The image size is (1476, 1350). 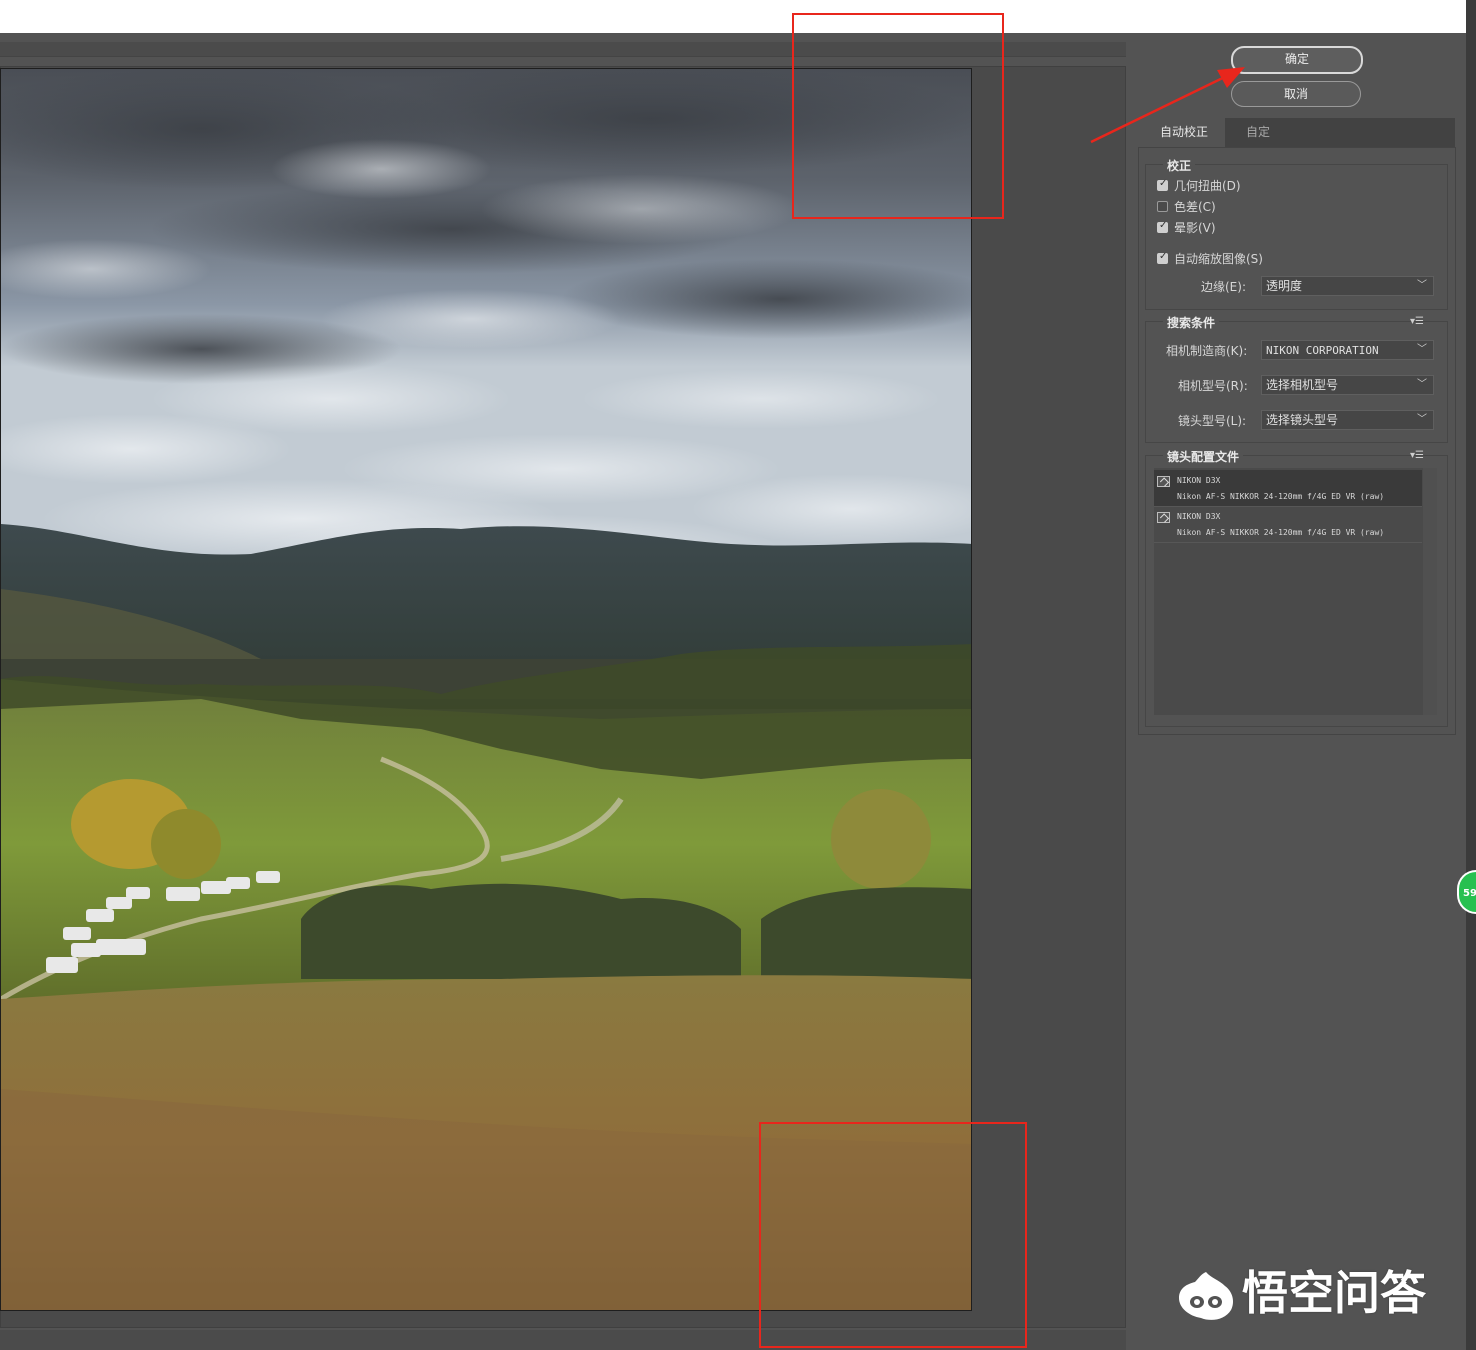 What do you see at coordinates (1207, 186) in the screenshot?
I see `geometric-distortion-label: 几何扭曲(D)` at bounding box center [1207, 186].